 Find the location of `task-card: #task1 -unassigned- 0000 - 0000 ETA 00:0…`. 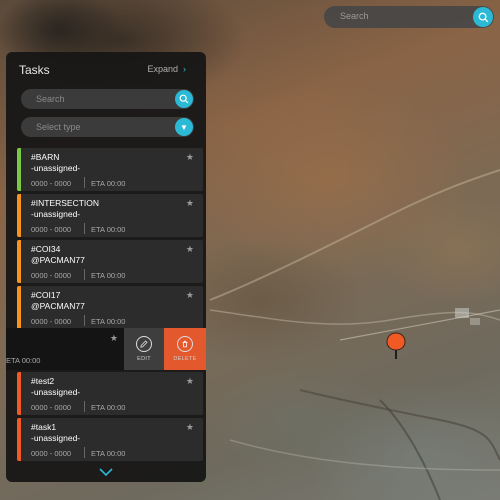

task-card: #task1 -unassigned- 0000 - 0000 ETA 00:0… is located at coordinates (110, 439).